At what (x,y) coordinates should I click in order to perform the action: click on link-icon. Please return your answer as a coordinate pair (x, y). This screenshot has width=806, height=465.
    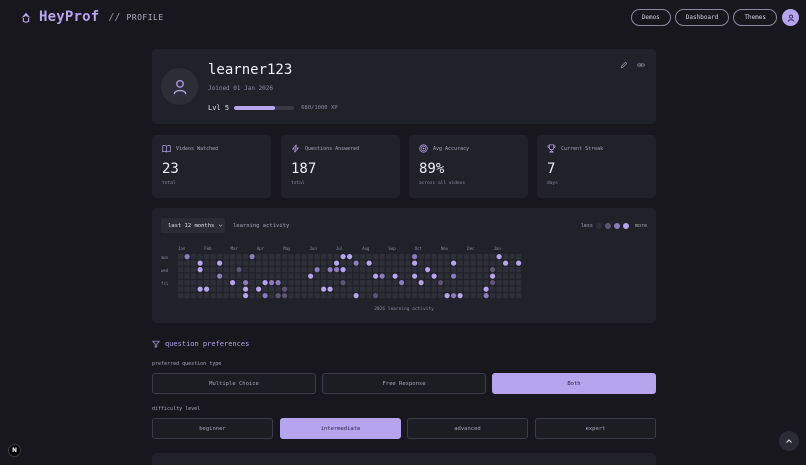
    Looking at the image, I should click on (641, 65).